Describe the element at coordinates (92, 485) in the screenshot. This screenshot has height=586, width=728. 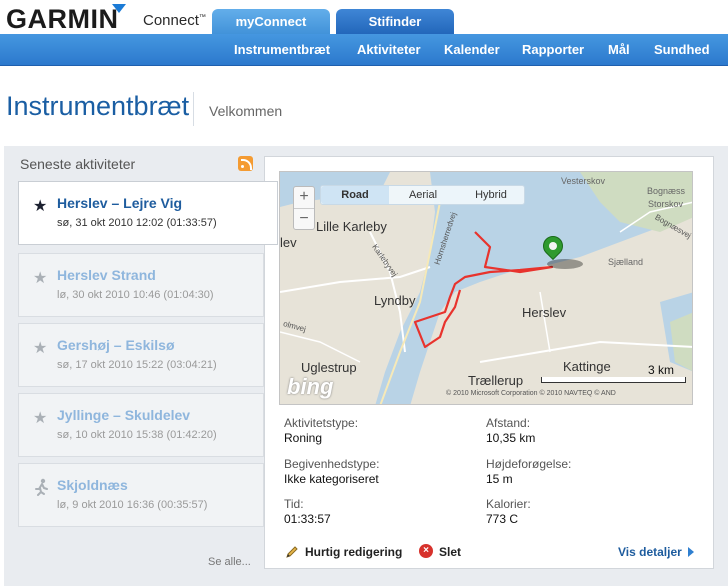
I see `activity-title: Skjoldnæs` at that location.